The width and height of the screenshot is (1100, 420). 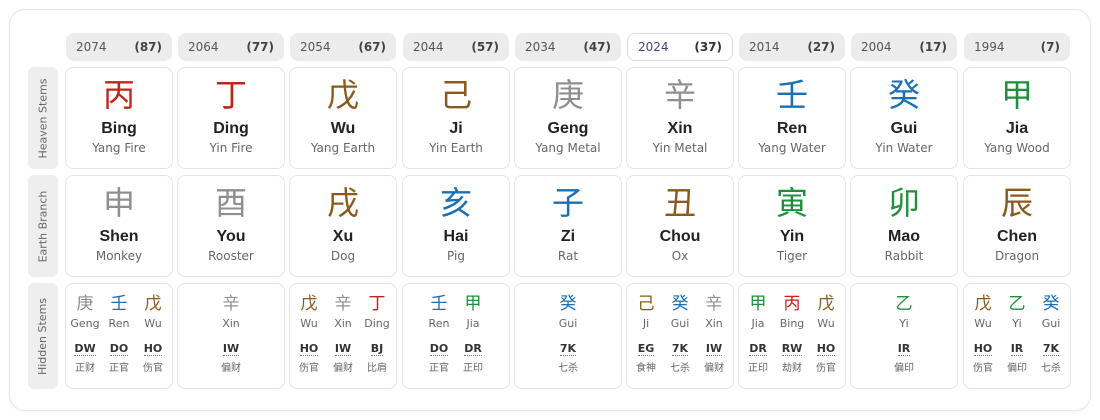 What do you see at coordinates (568, 47) in the screenshot?
I see `pillar-header-4: 2034 (47)` at bounding box center [568, 47].